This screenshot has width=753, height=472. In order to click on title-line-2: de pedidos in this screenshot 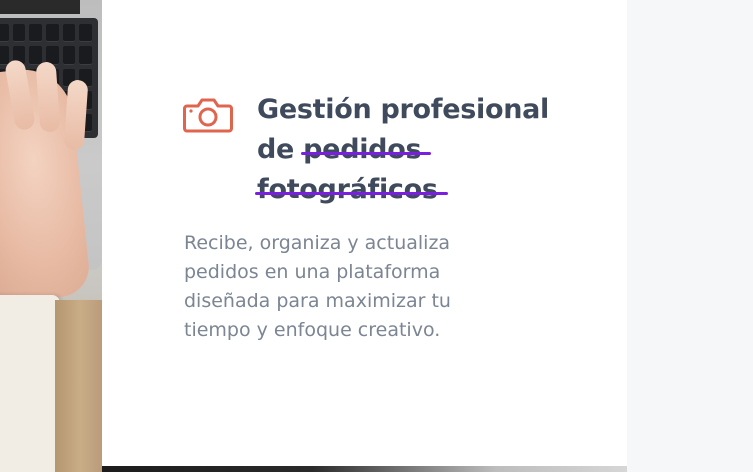, I will do `click(407, 150)`.